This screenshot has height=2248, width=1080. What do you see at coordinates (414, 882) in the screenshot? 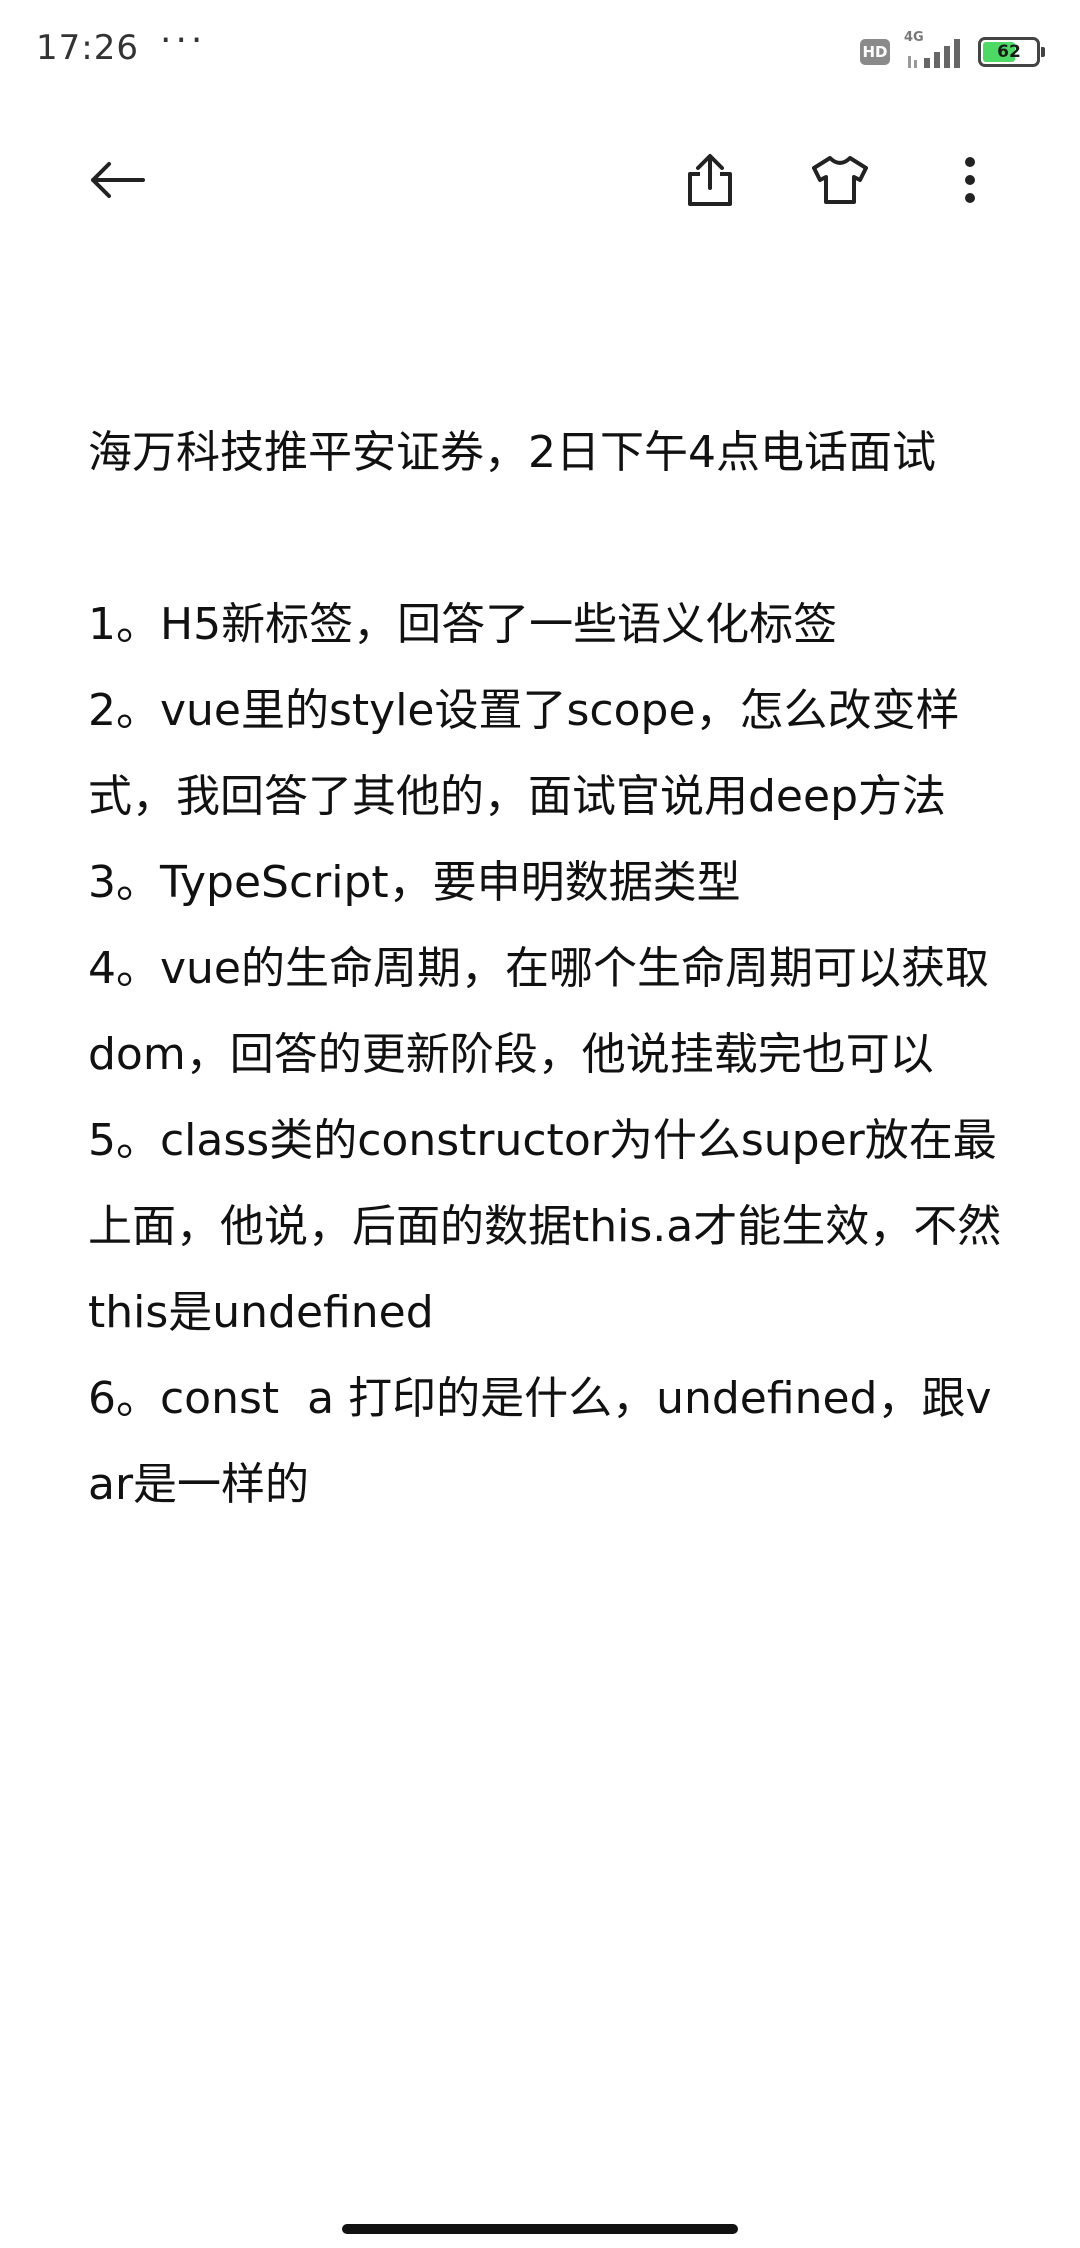
I see `note-item: 3。TypeScript，要申明数据类型` at bounding box center [414, 882].